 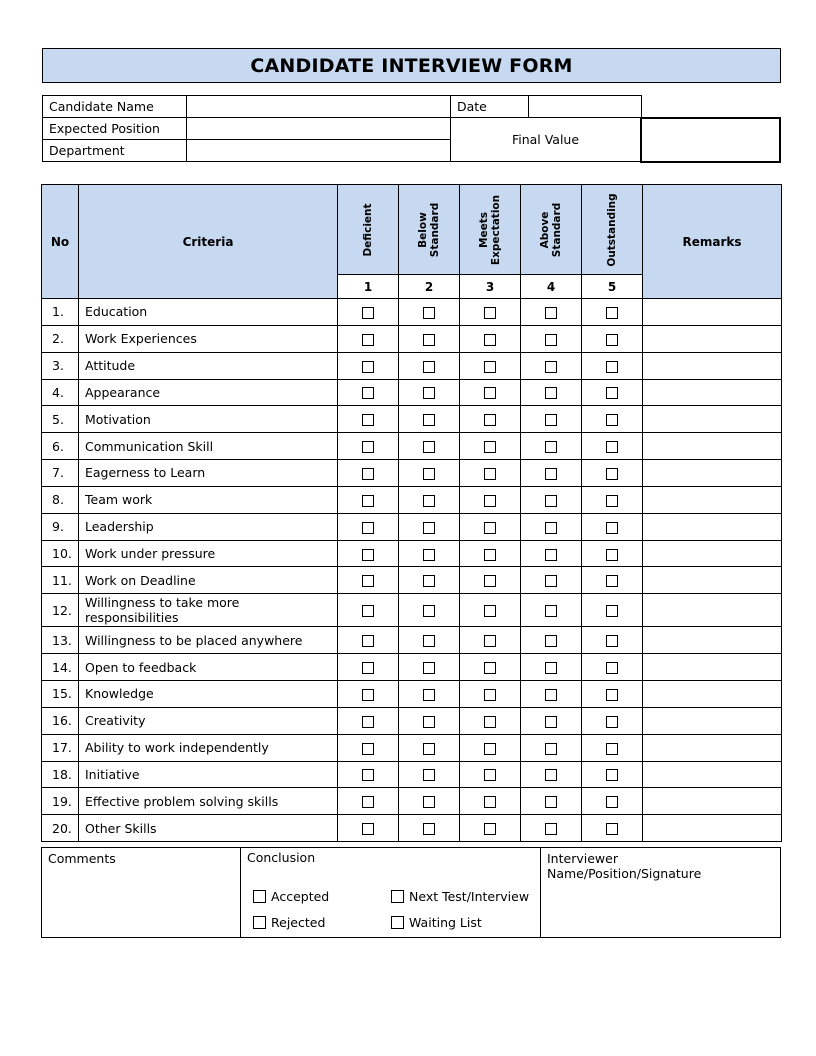 What do you see at coordinates (585, 106) in the screenshot?
I see `date-field` at bounding box center [585, 106].